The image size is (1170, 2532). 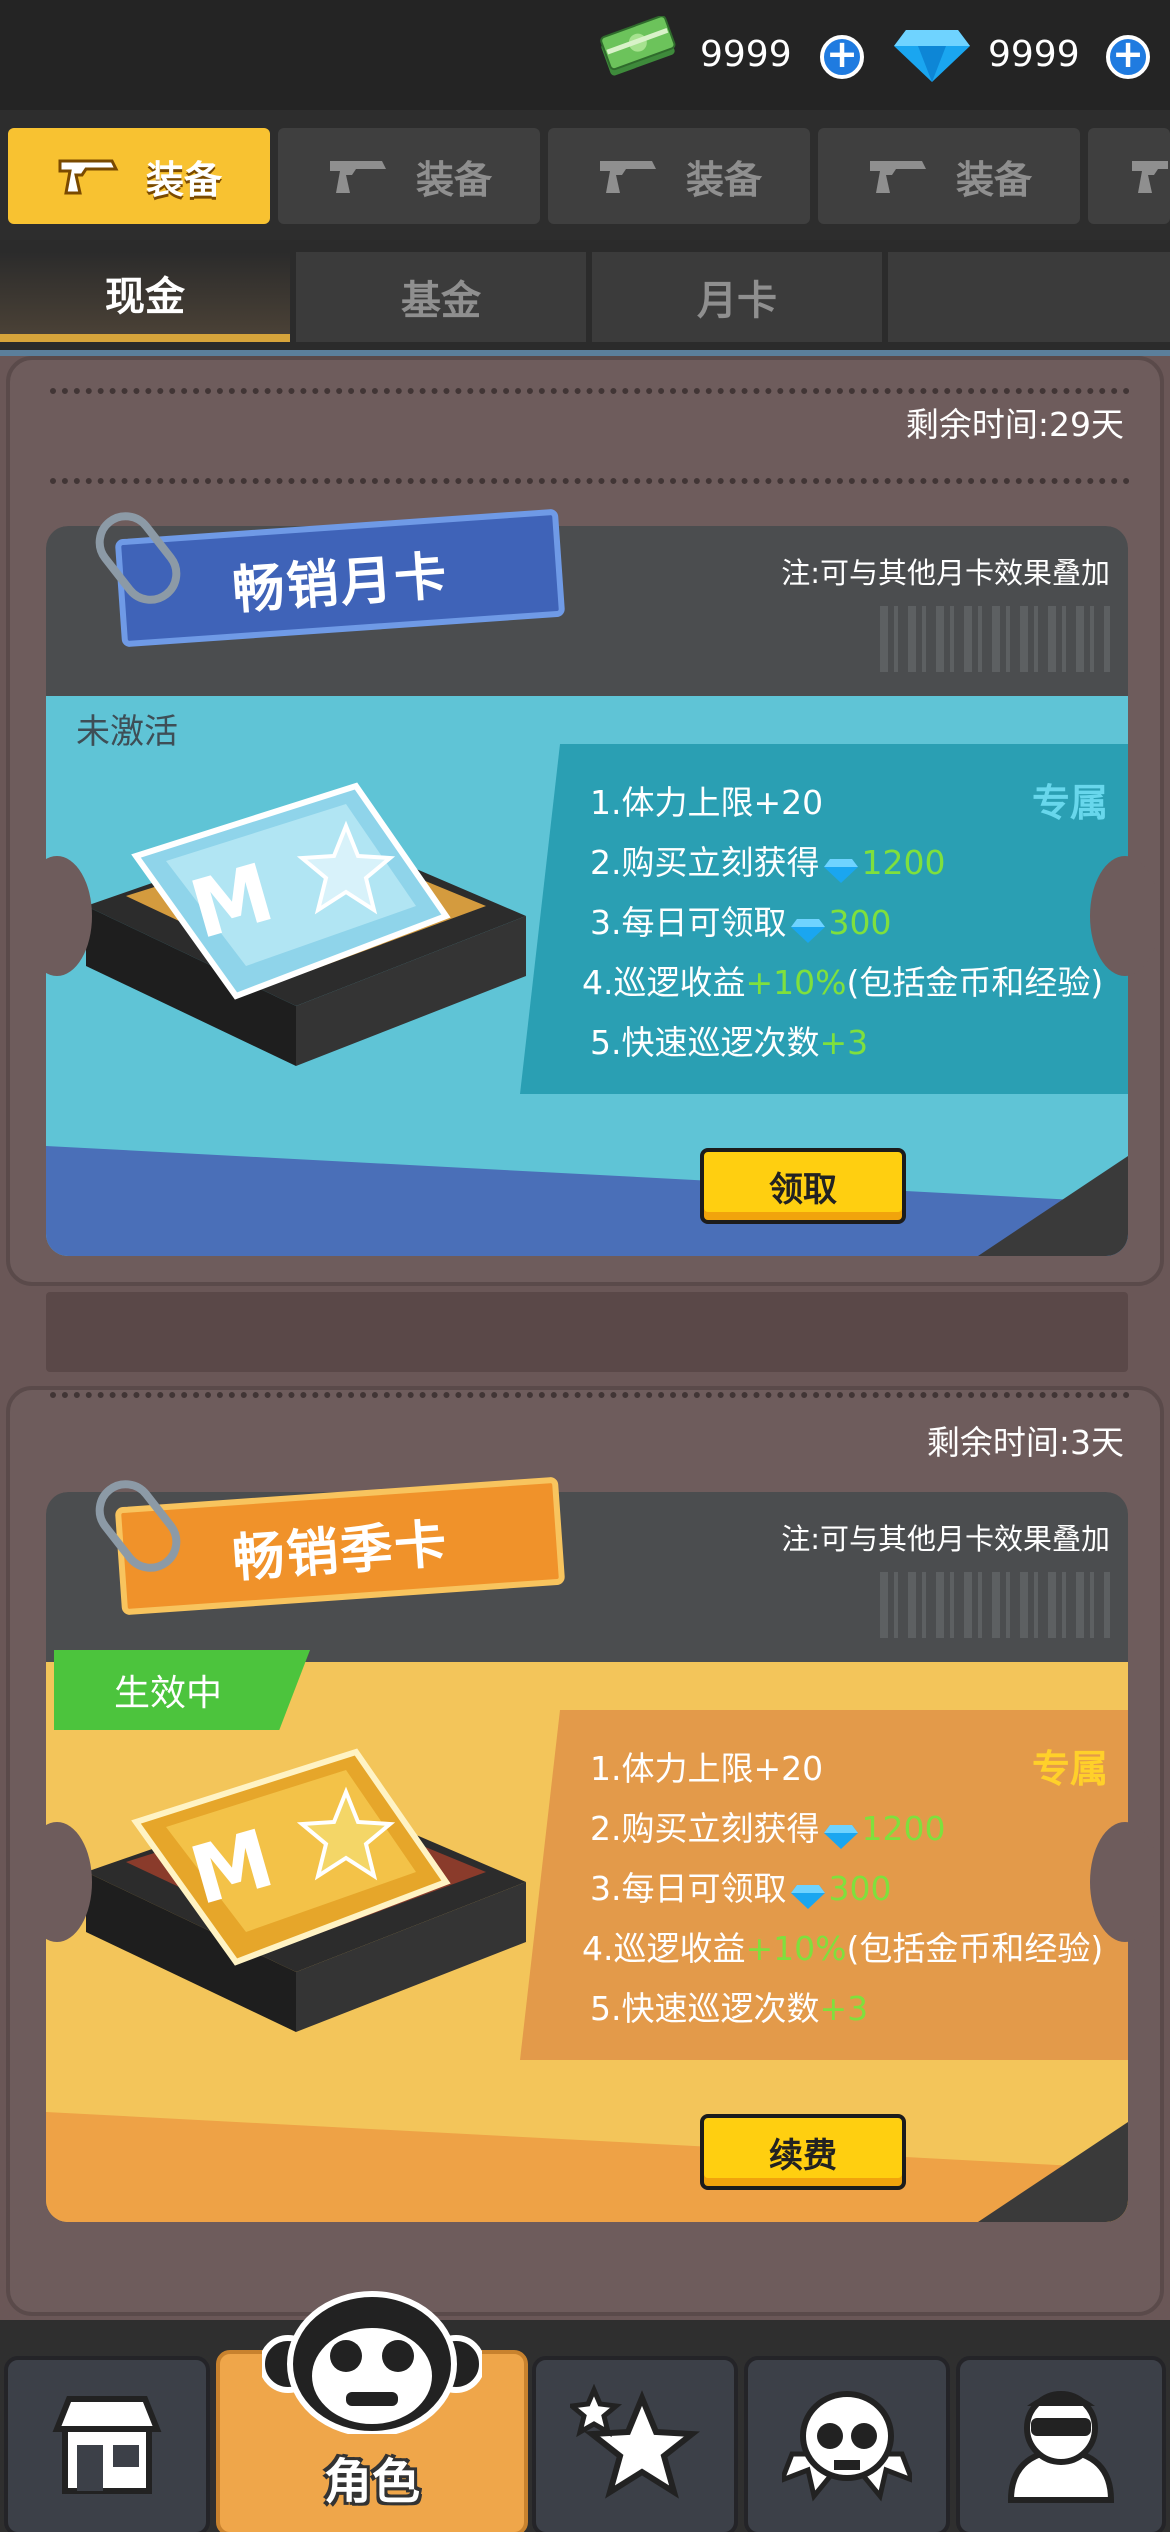 I want to click on renew-button: 续费, so click(x=803, y=2152).